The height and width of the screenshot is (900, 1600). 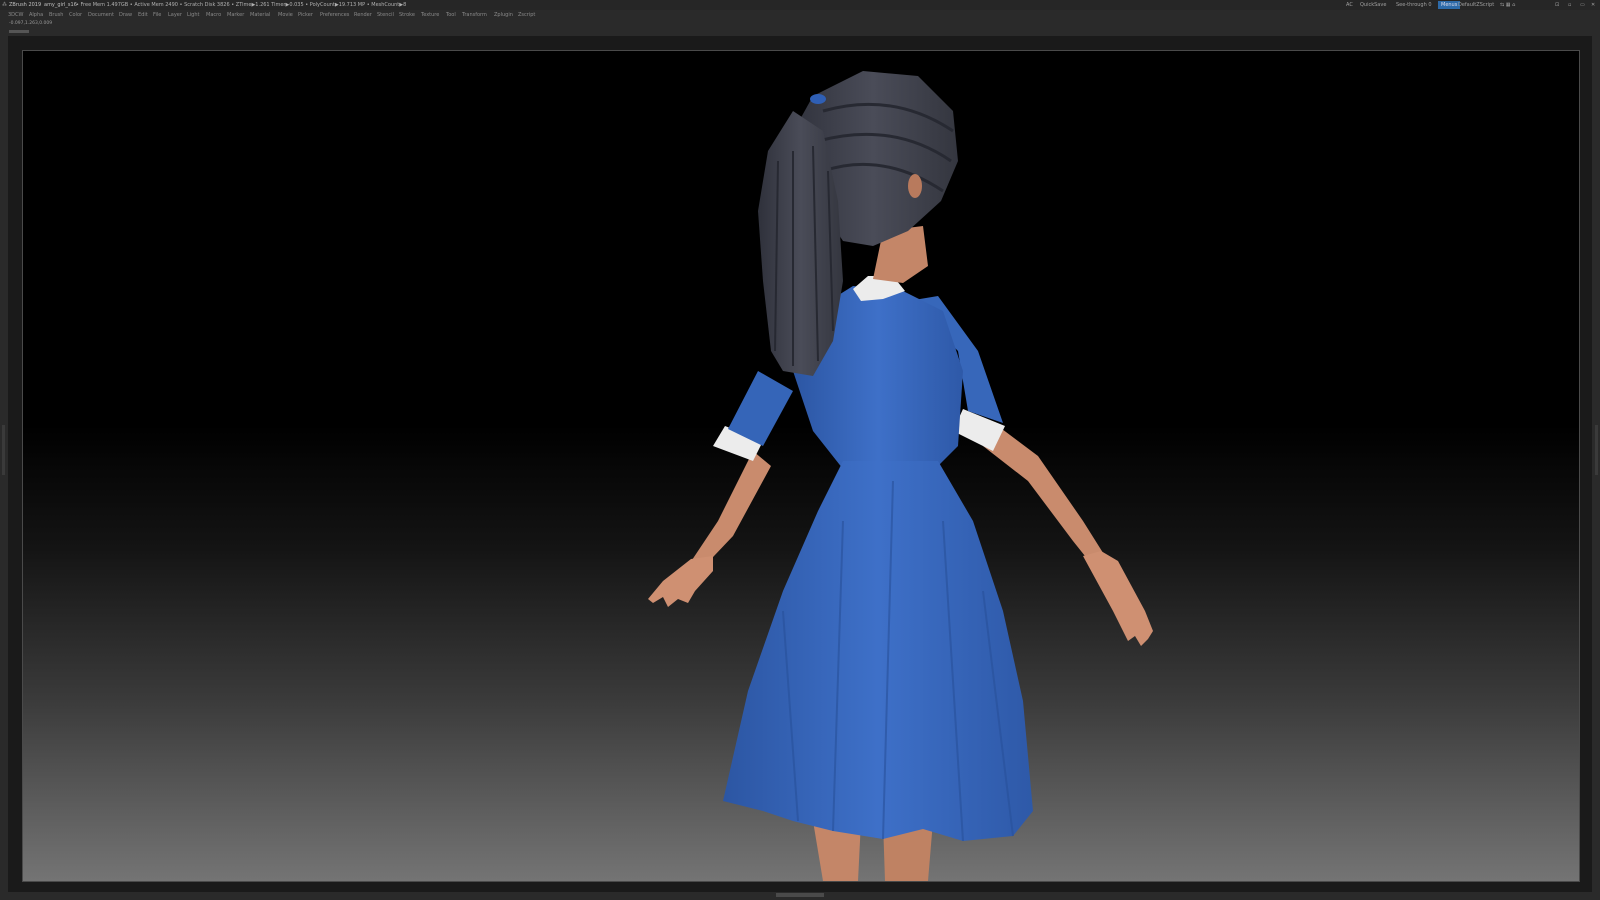 I want to click on right-tray-handle, so click(x=1596, y=450).